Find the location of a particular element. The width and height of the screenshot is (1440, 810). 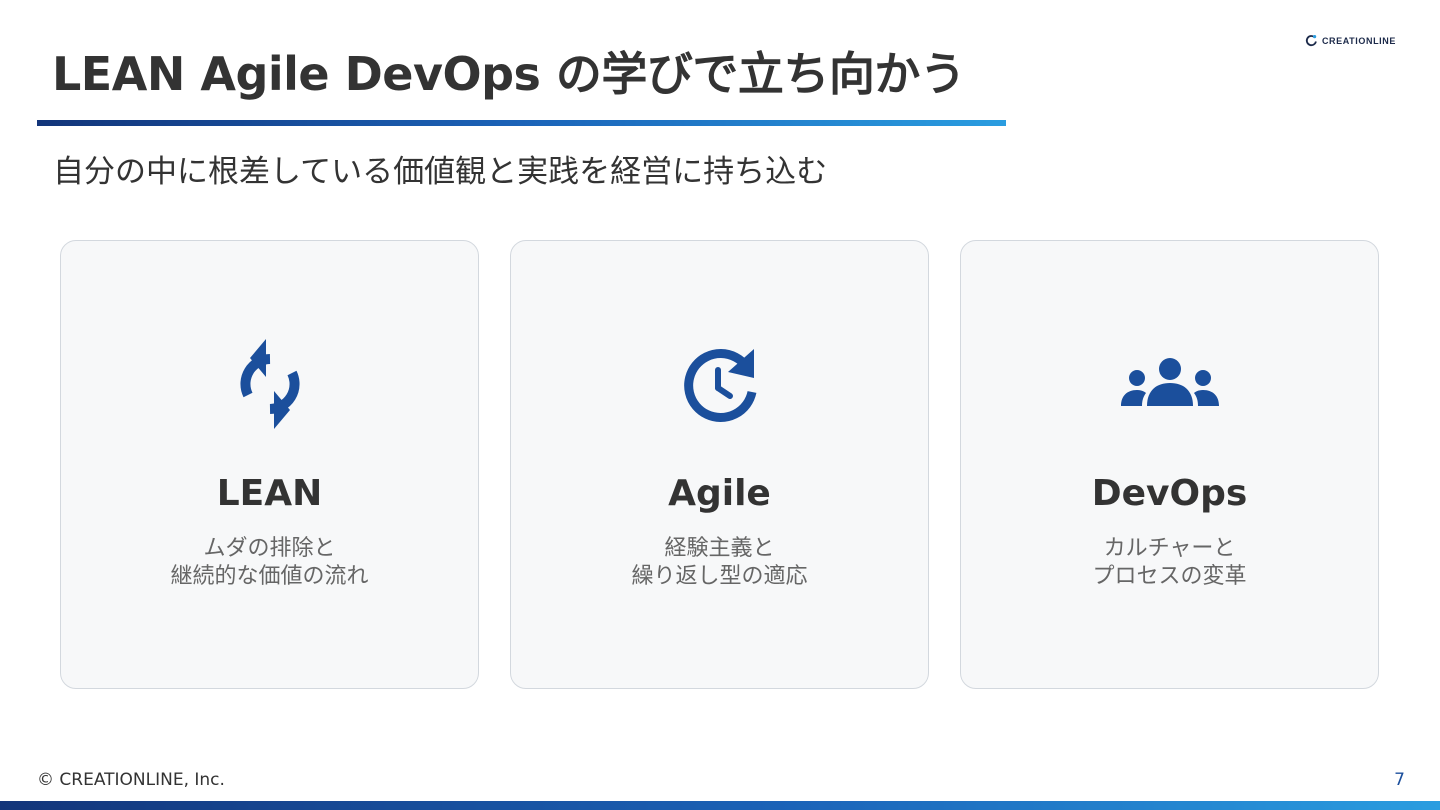

company-logo: CREATIONLINE is located at coordinates (1350, 40).